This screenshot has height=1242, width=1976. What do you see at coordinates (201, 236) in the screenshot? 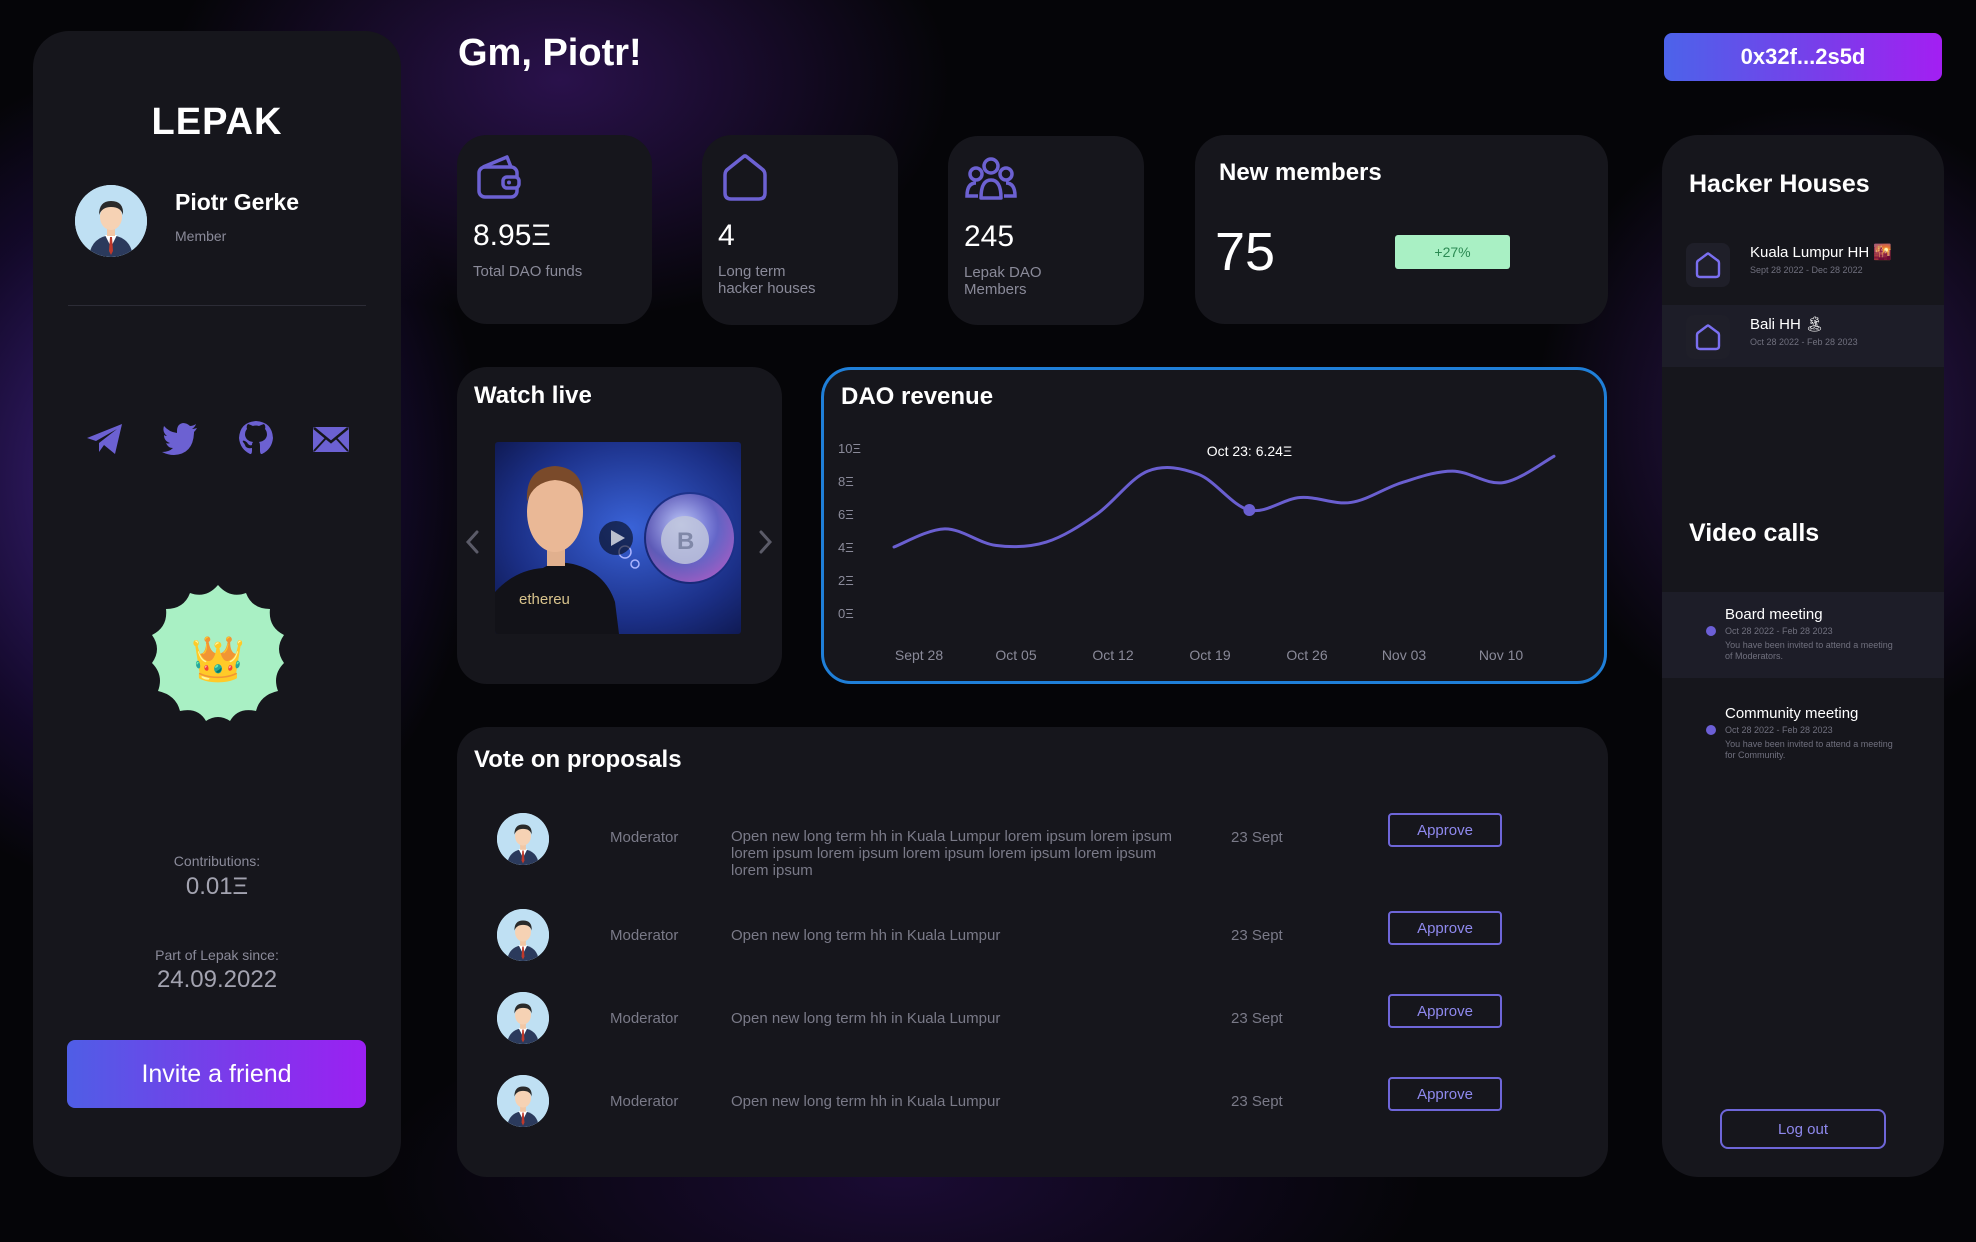
I see `user-role: Member` at bounding box center [201, 236].